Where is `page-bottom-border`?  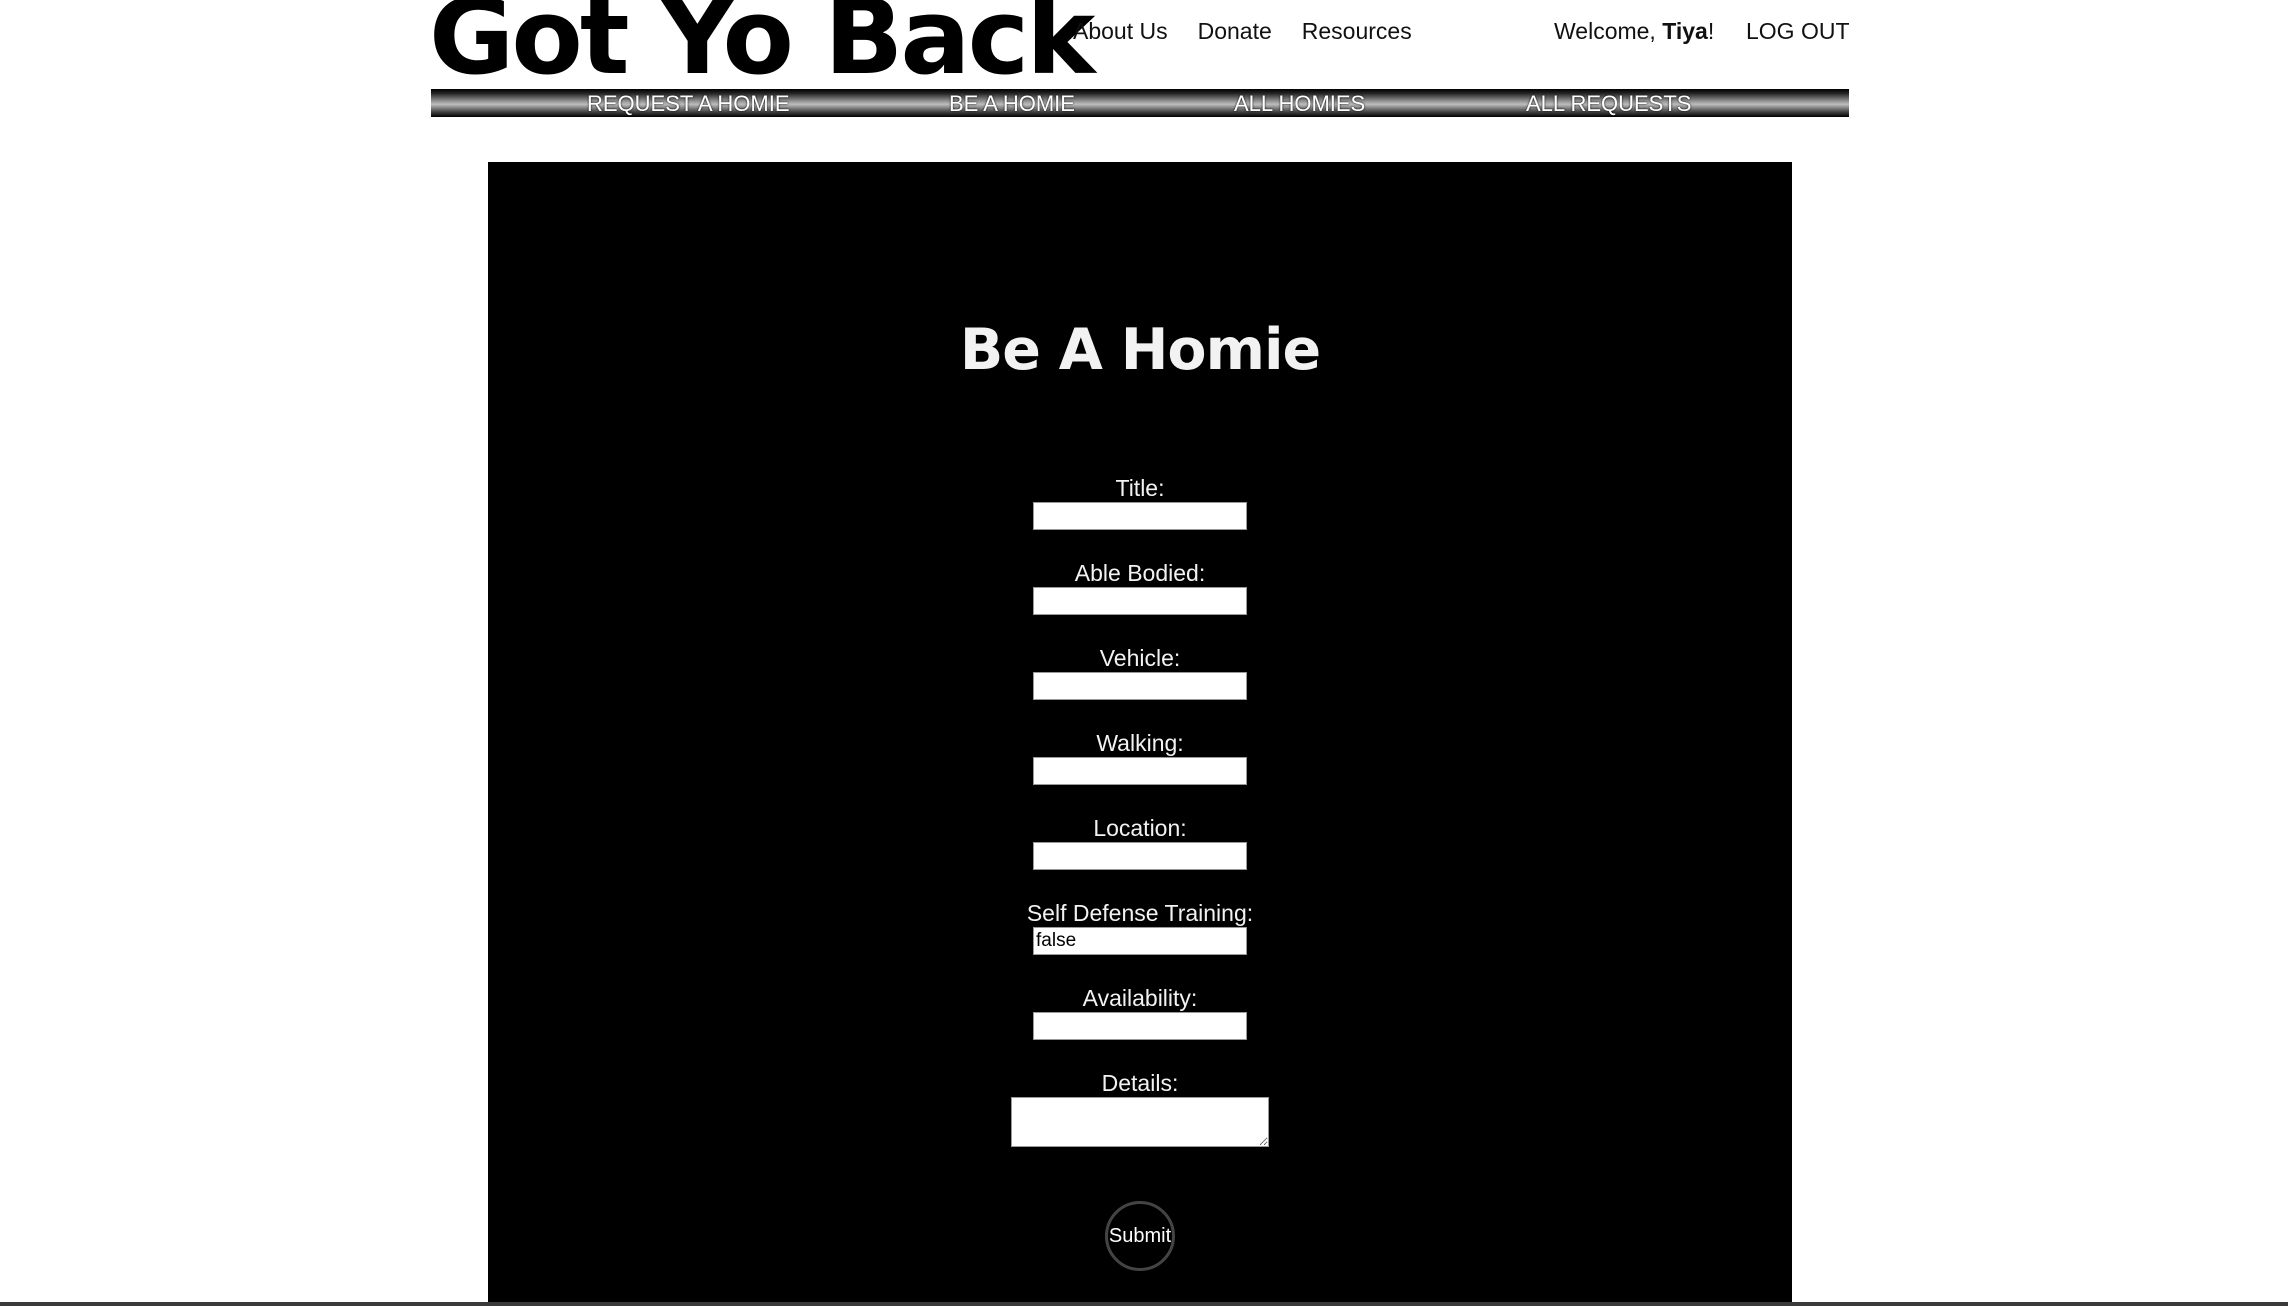 page-bottom-border is located at coordinates (1144, 1304).